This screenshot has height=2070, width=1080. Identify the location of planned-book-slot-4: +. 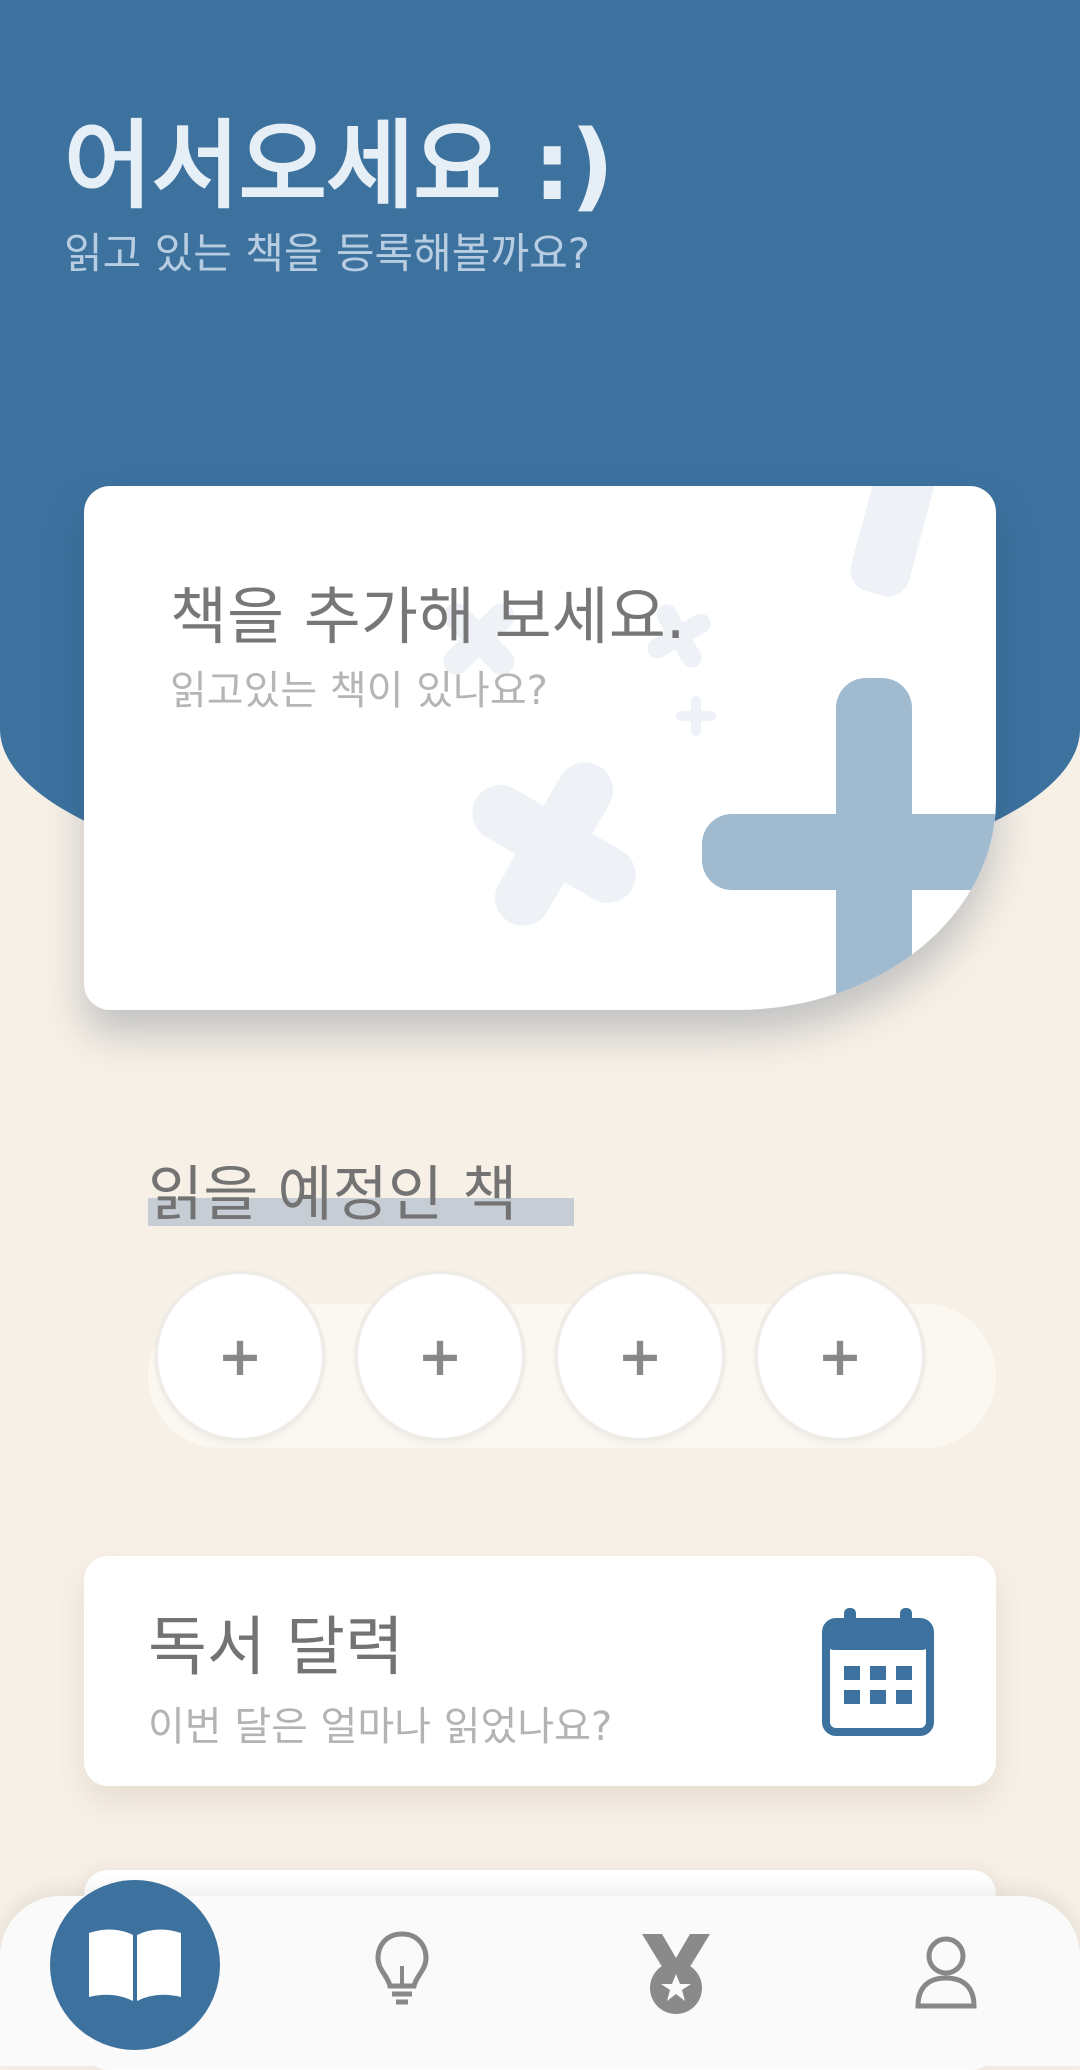
(840, 1356).